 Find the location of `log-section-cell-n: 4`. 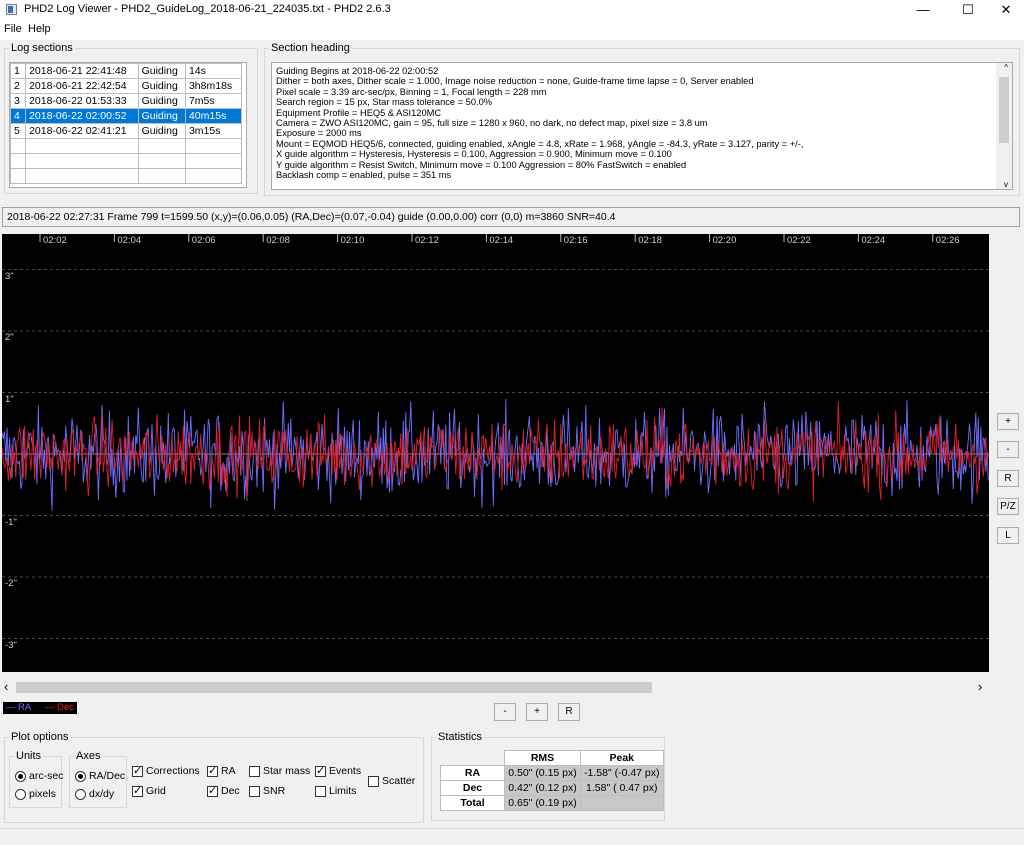

log-section-cell-n: 4 is located at coordinates (18, 116).